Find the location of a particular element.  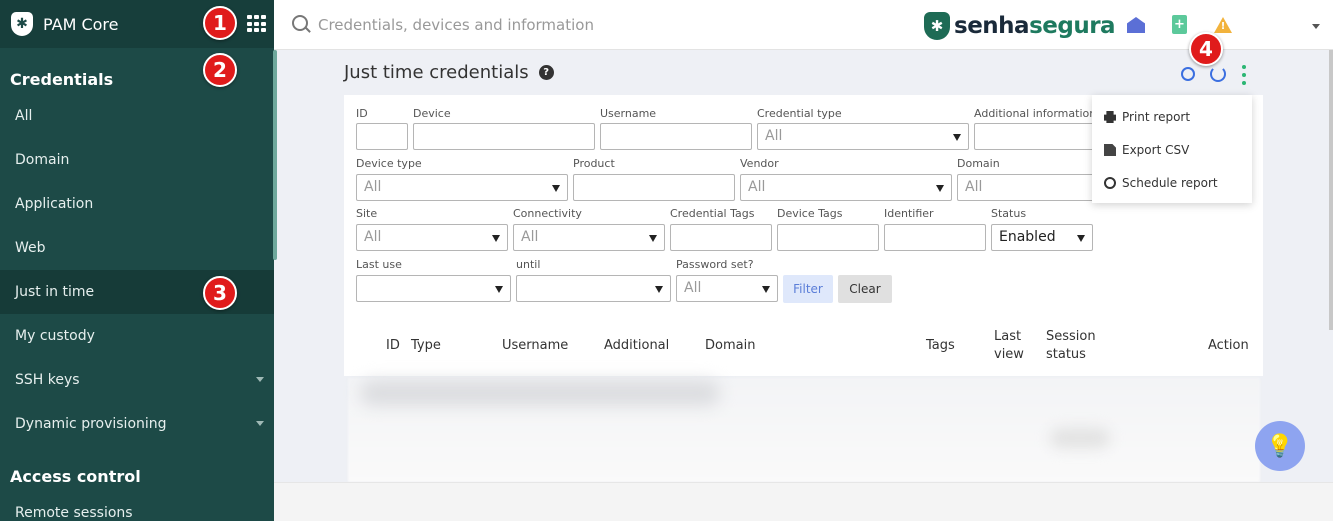

column-header-last-view: Last view is located at coordinates (1014, 346).